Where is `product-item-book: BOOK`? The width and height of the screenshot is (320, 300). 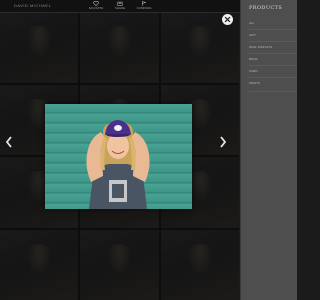 product-item-book: BOOK is located at coordinates (273, 59).